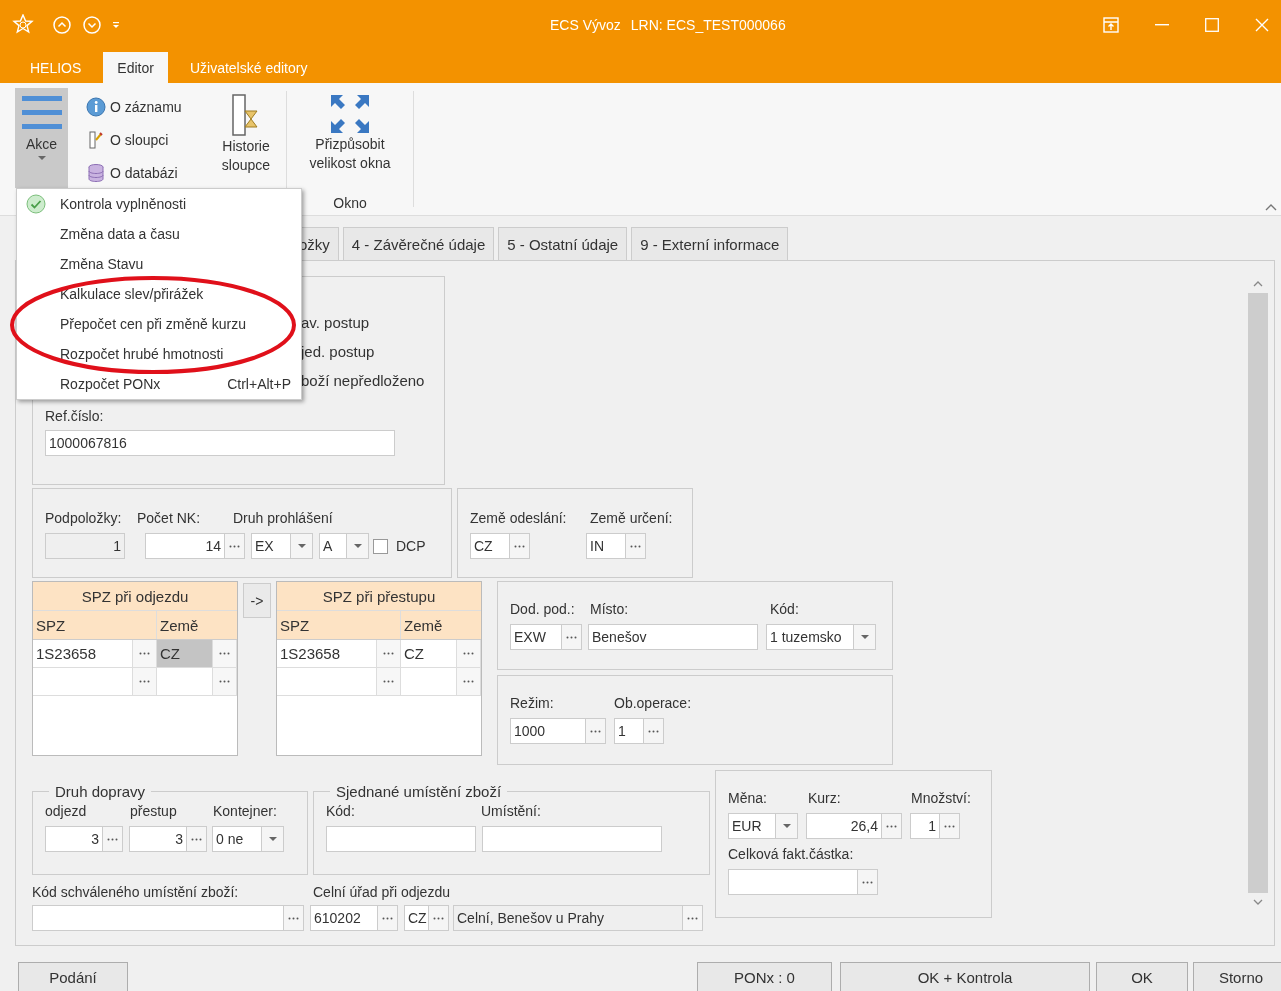  Describe the element at coordinates (1258, 593) in the screenshot. I see `scrollbar-thumb` at that location.